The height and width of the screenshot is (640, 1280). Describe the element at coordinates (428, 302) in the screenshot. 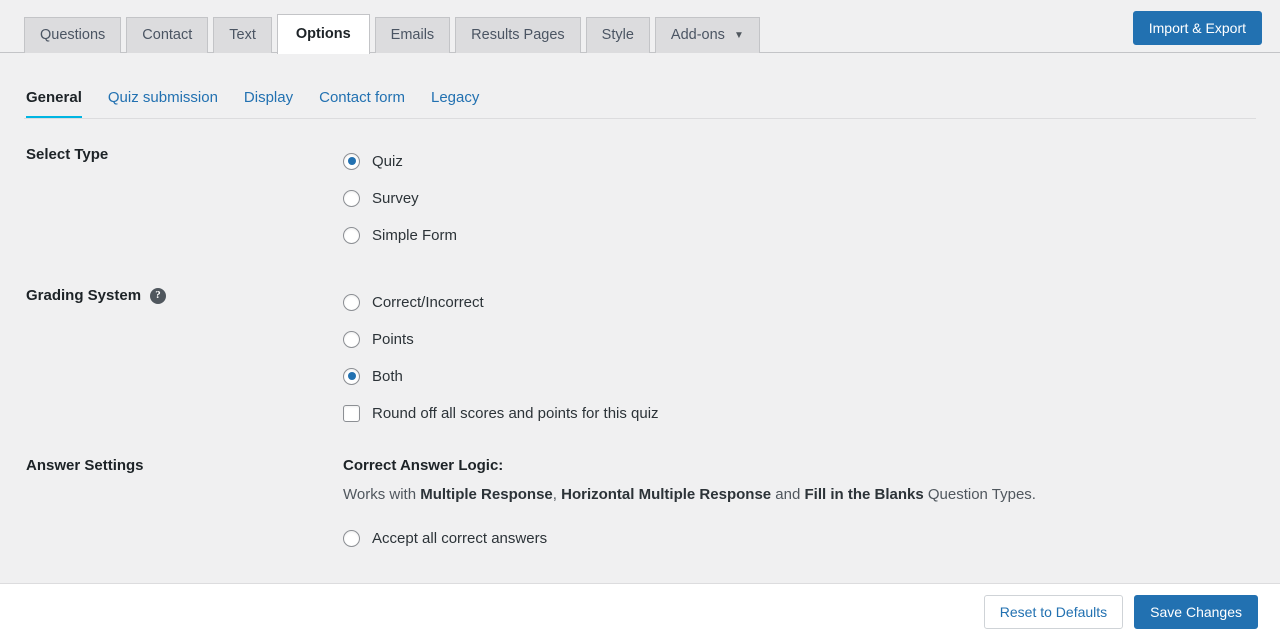

I see `choice-label: Correct/Incorrect` at that location.